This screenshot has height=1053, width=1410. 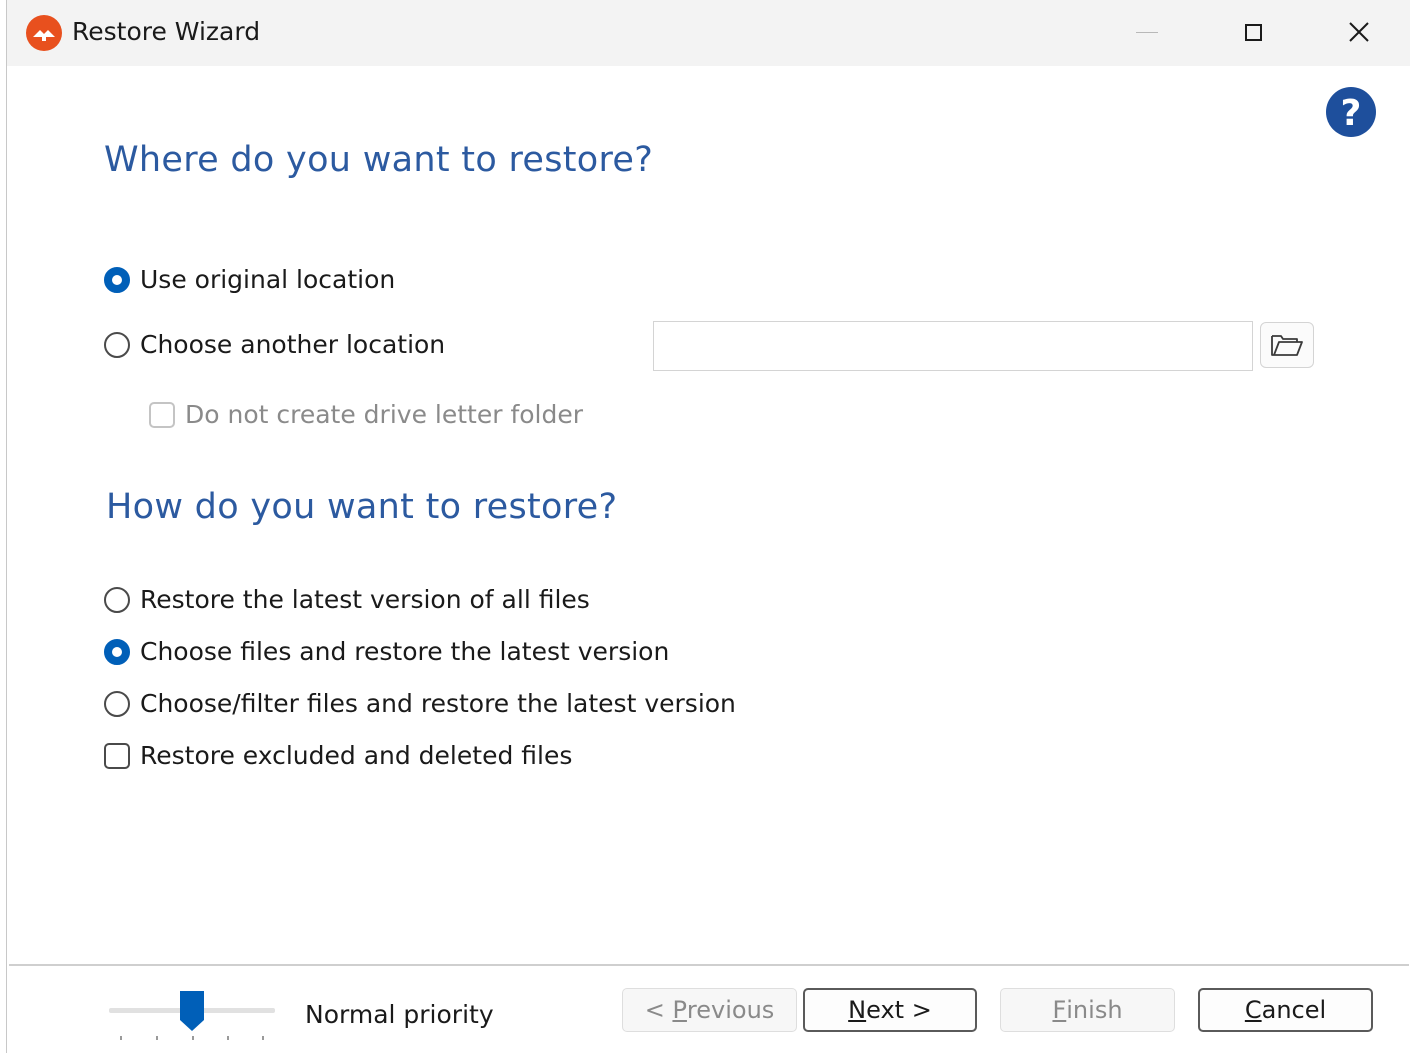 What do you see at coordinates (365, 599) in the screenshot?
I see `radio-label: Restore the latest version of all files` at bounding box center [365, 599].